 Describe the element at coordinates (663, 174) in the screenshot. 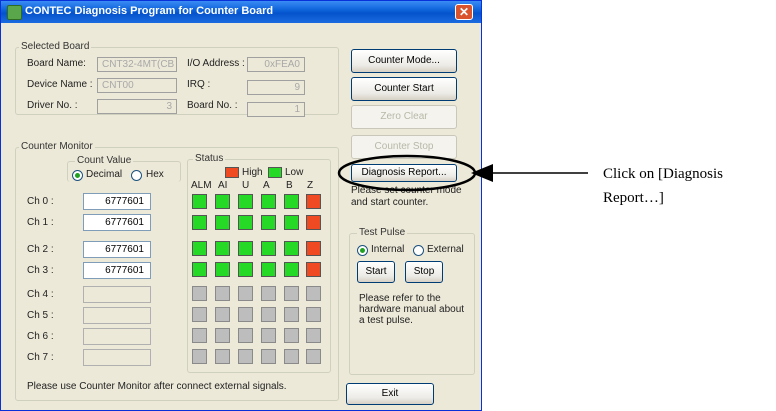

I see `callout-line-1: Click on [Diagnosis` at that location.